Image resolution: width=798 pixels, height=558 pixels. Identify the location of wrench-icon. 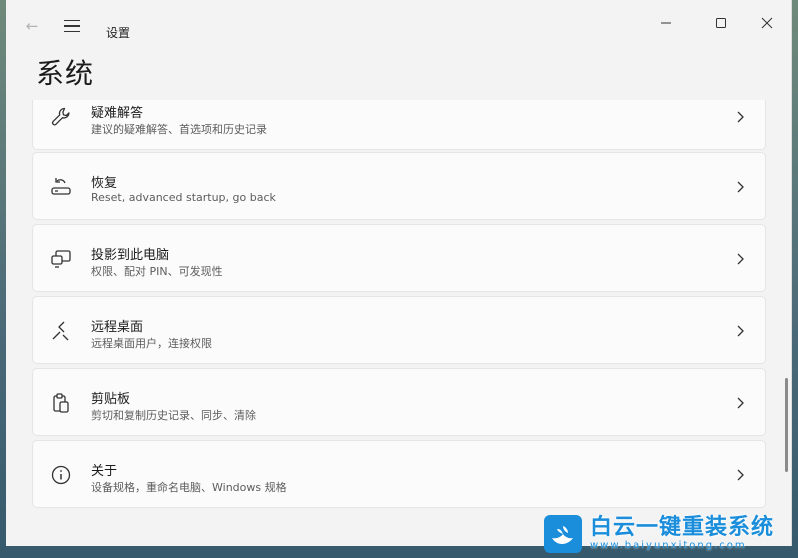
(60, 116).